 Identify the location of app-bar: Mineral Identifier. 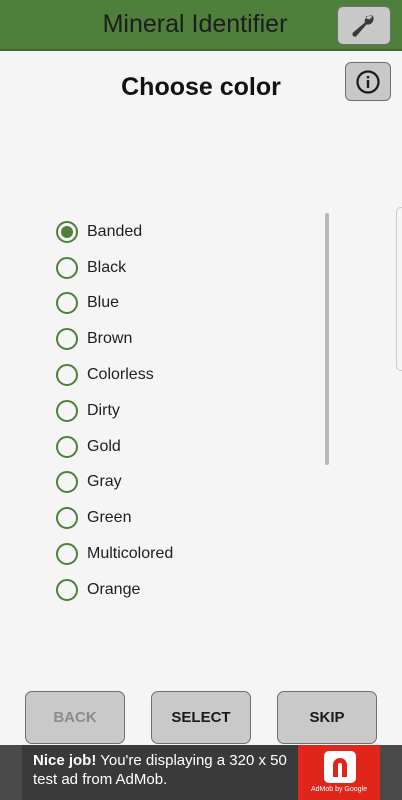
(201, 25).